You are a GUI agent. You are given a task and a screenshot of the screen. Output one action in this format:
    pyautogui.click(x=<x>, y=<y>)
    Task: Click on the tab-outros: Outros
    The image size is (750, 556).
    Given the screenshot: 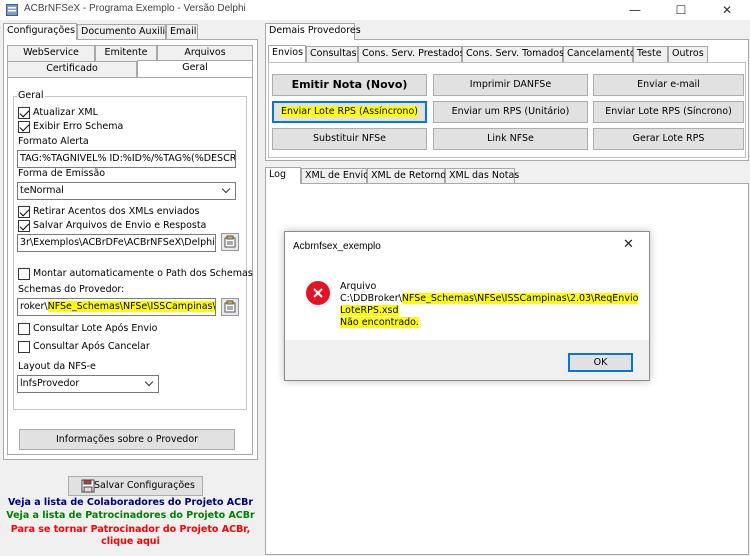 What is the action you would take?
    pyautogui.click(x=688, y=54)
    